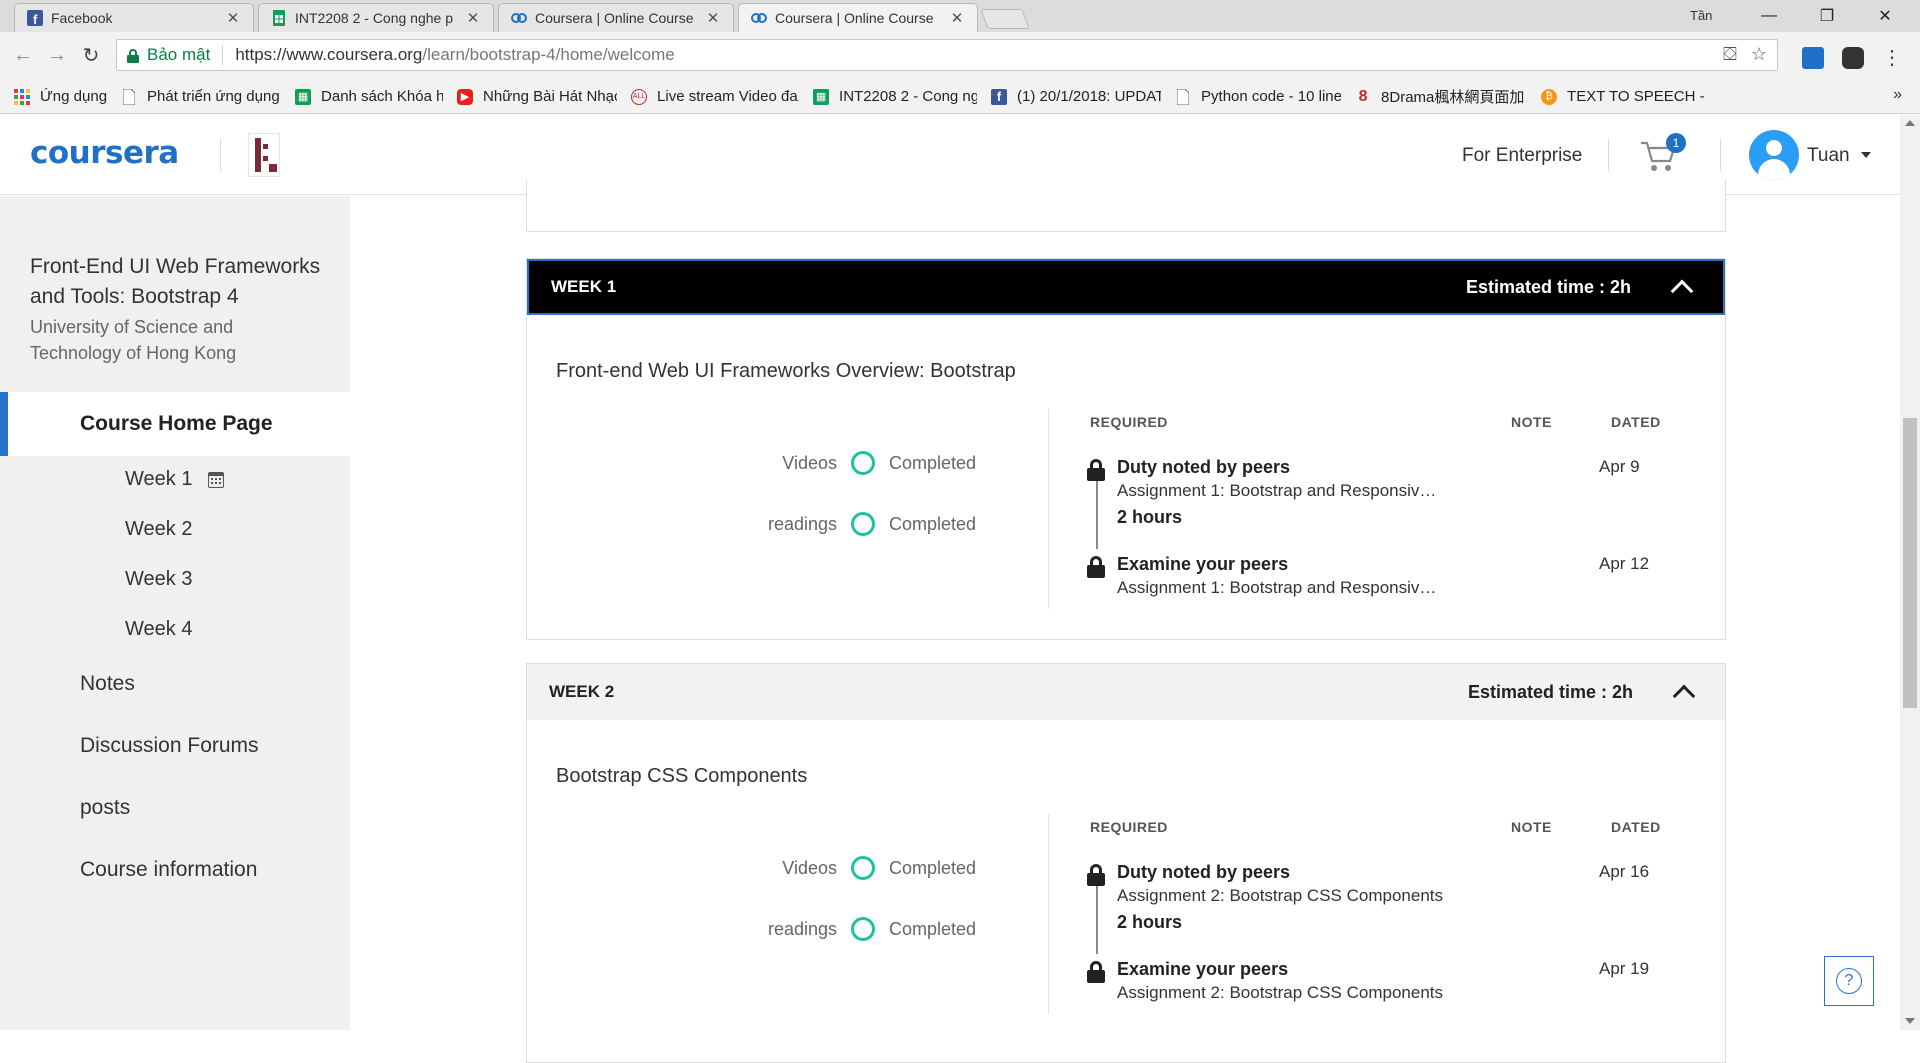 This screenshot has height=1063, width=1920. What do you see at coordinates (175, 424) in the screenshot?
I see `sidebar-item-course-home: Course Home Page` at bounding box center [175, 424].